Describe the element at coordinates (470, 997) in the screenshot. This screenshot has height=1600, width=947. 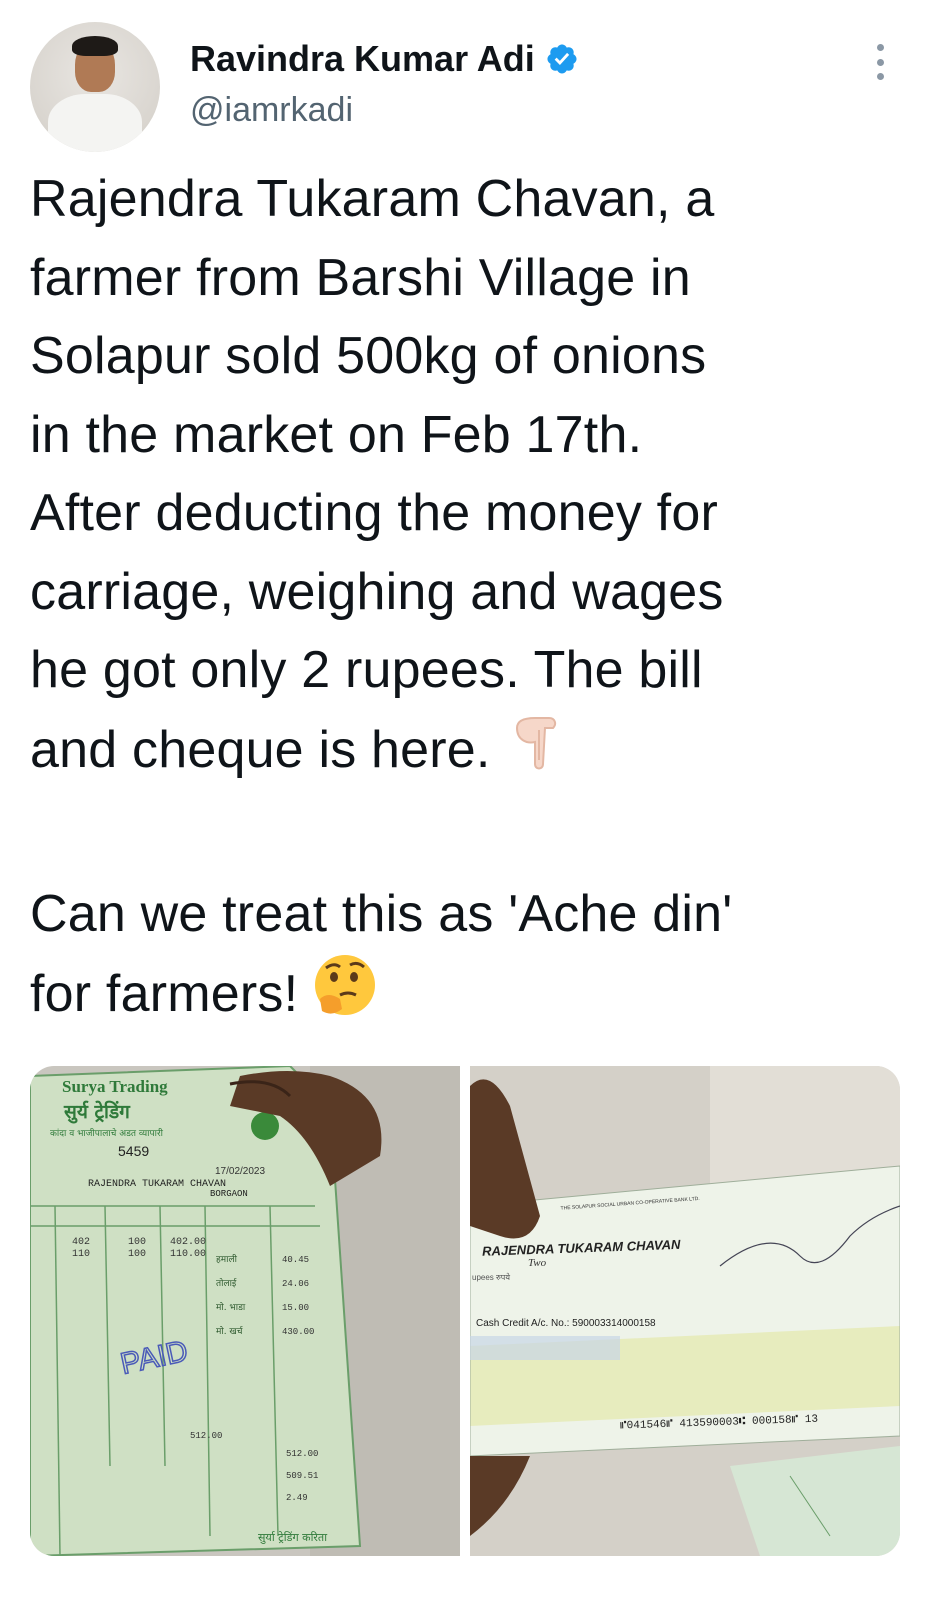
I see `tweet-line-with-emoji: for farmers!` at that location.